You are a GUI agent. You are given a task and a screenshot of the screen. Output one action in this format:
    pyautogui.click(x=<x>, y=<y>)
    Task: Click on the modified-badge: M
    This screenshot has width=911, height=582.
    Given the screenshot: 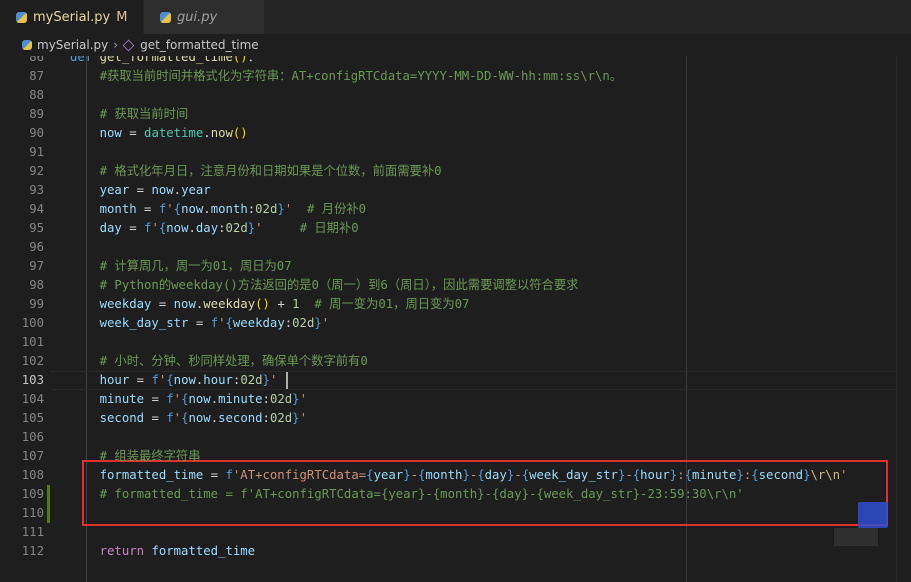 What is the action you would take?
    pyautogui.click(x=122, y=17)
    